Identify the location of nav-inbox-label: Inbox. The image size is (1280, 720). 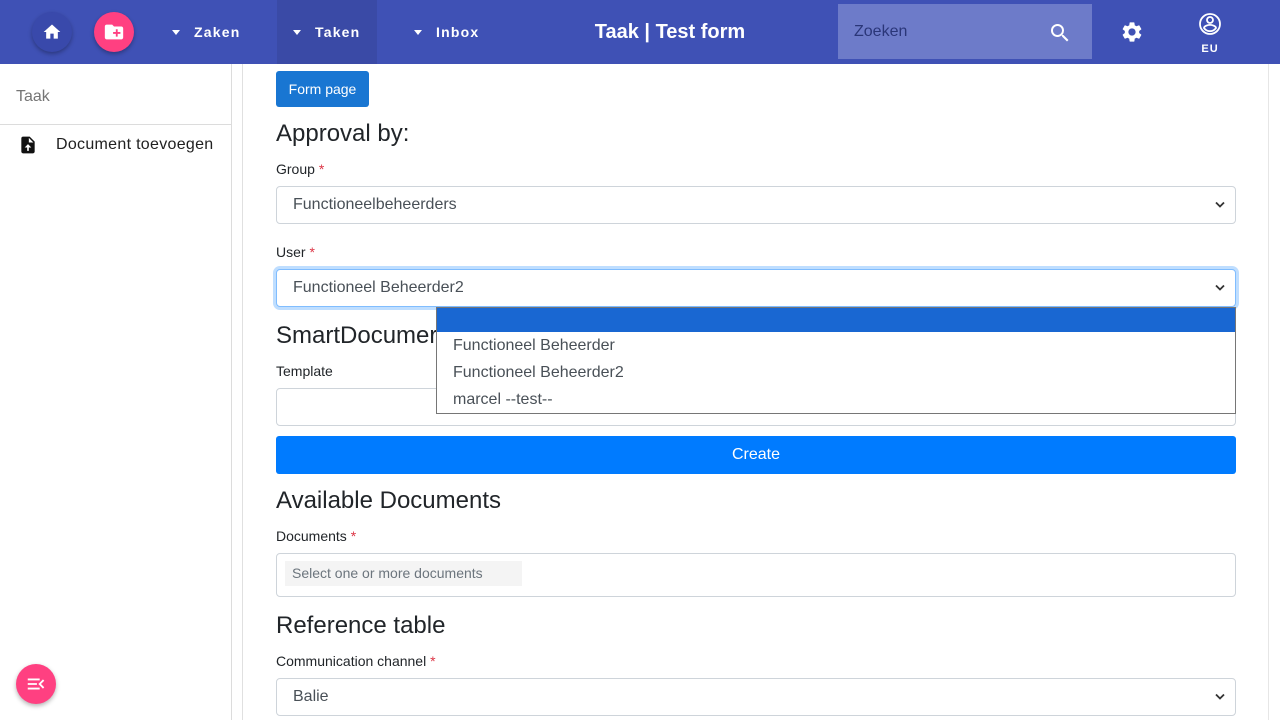
(458, 32).